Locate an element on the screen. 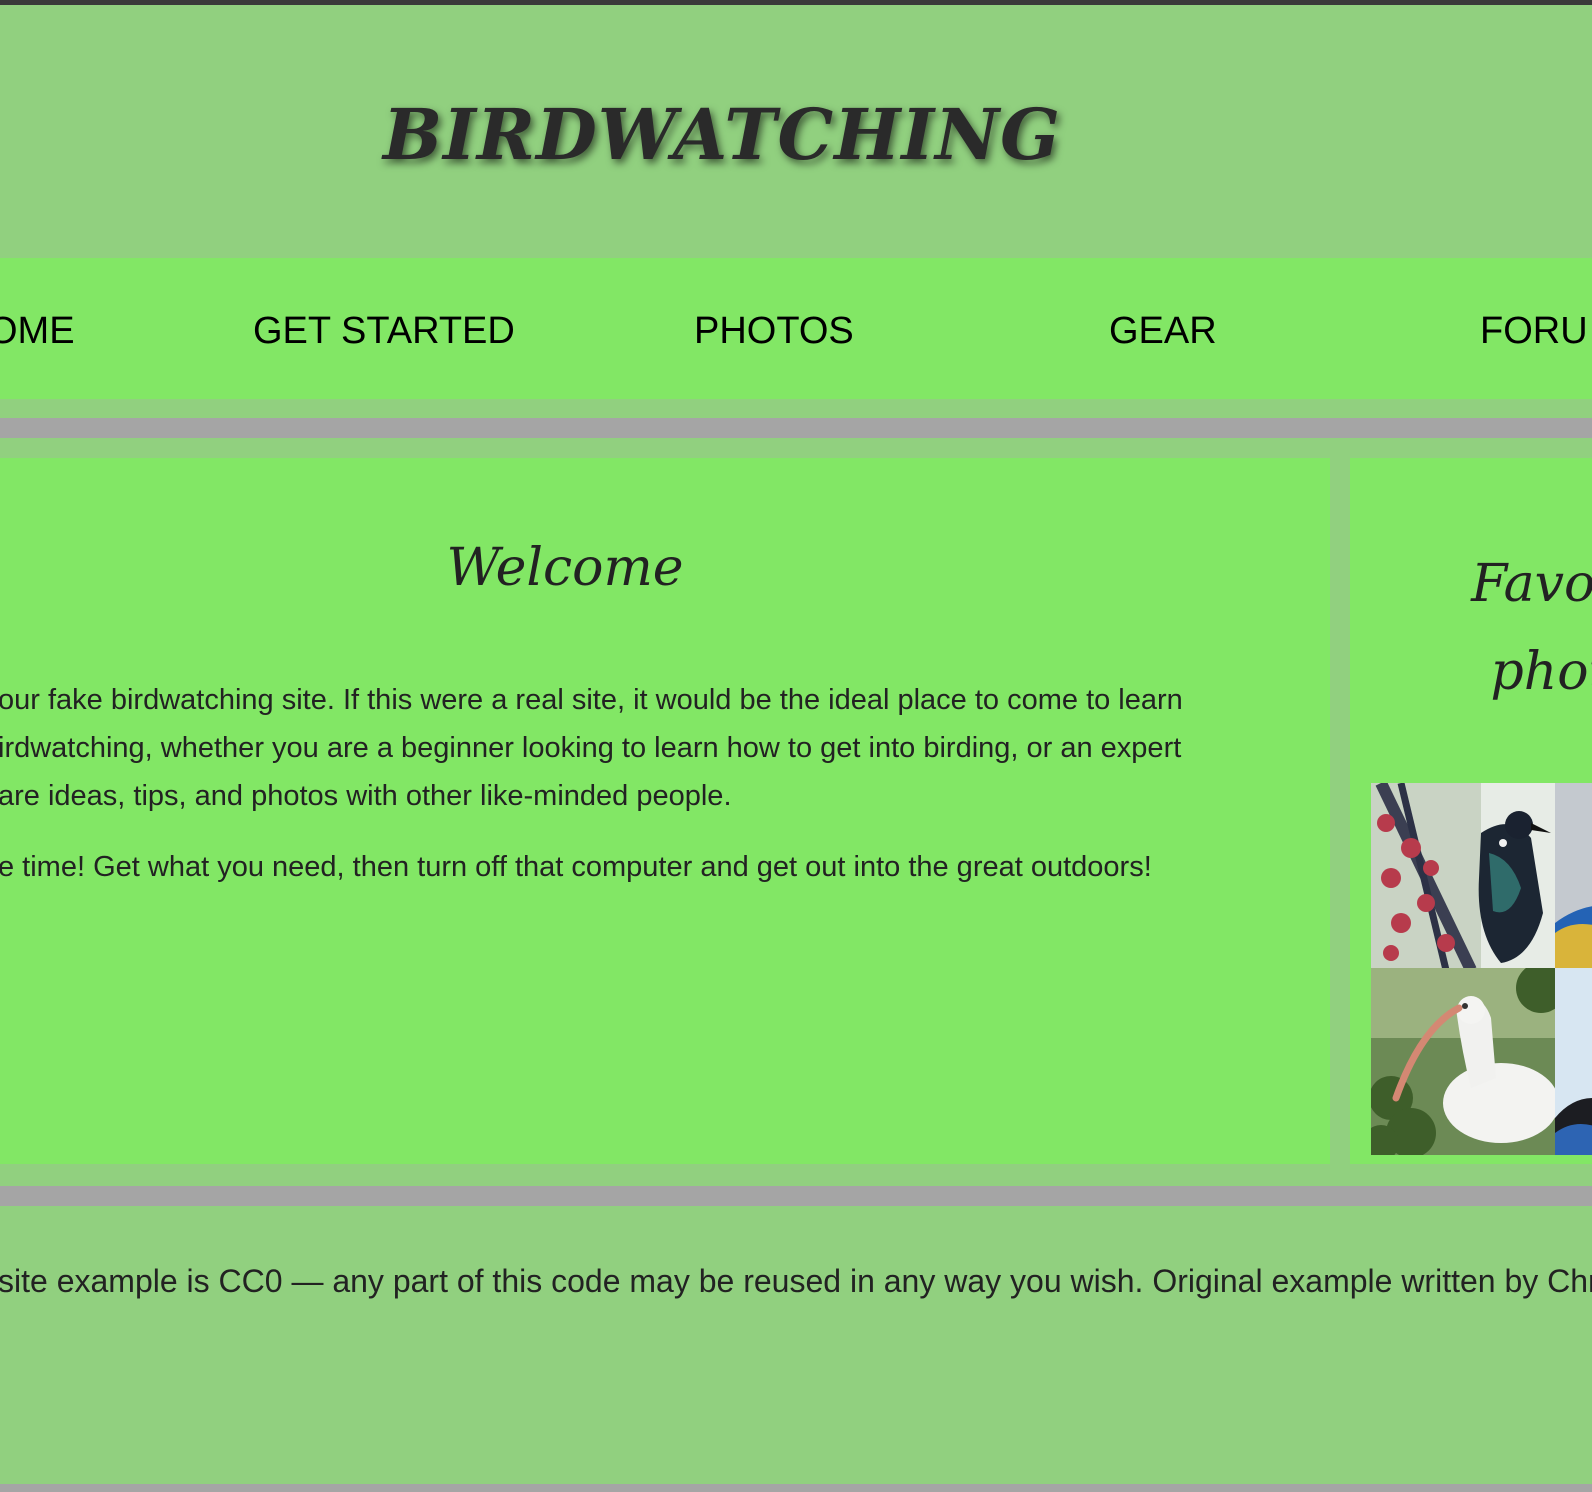 The height and width of the screenshot is (1492, 1592). main-nav: OME GET STARTED PHOTOS GEAR FORU is located at coordinates (796, 328).